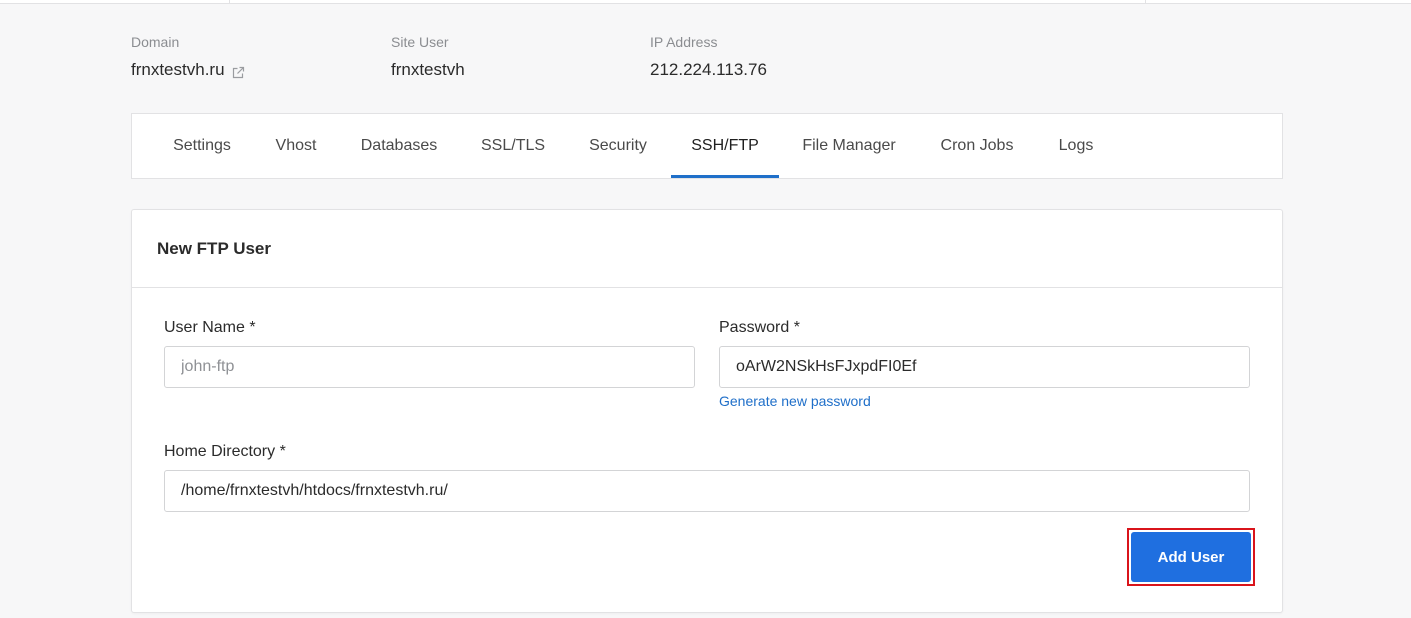  I want to click on home-directory-input, so click(707, 491).